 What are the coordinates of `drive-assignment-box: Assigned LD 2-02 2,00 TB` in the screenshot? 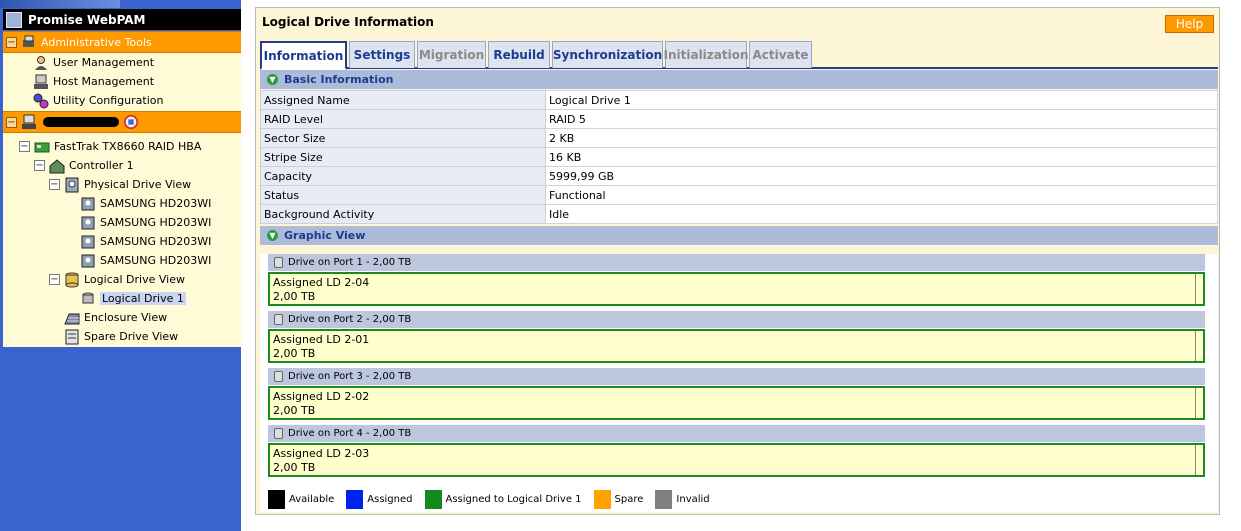 It's located at (736, 403).